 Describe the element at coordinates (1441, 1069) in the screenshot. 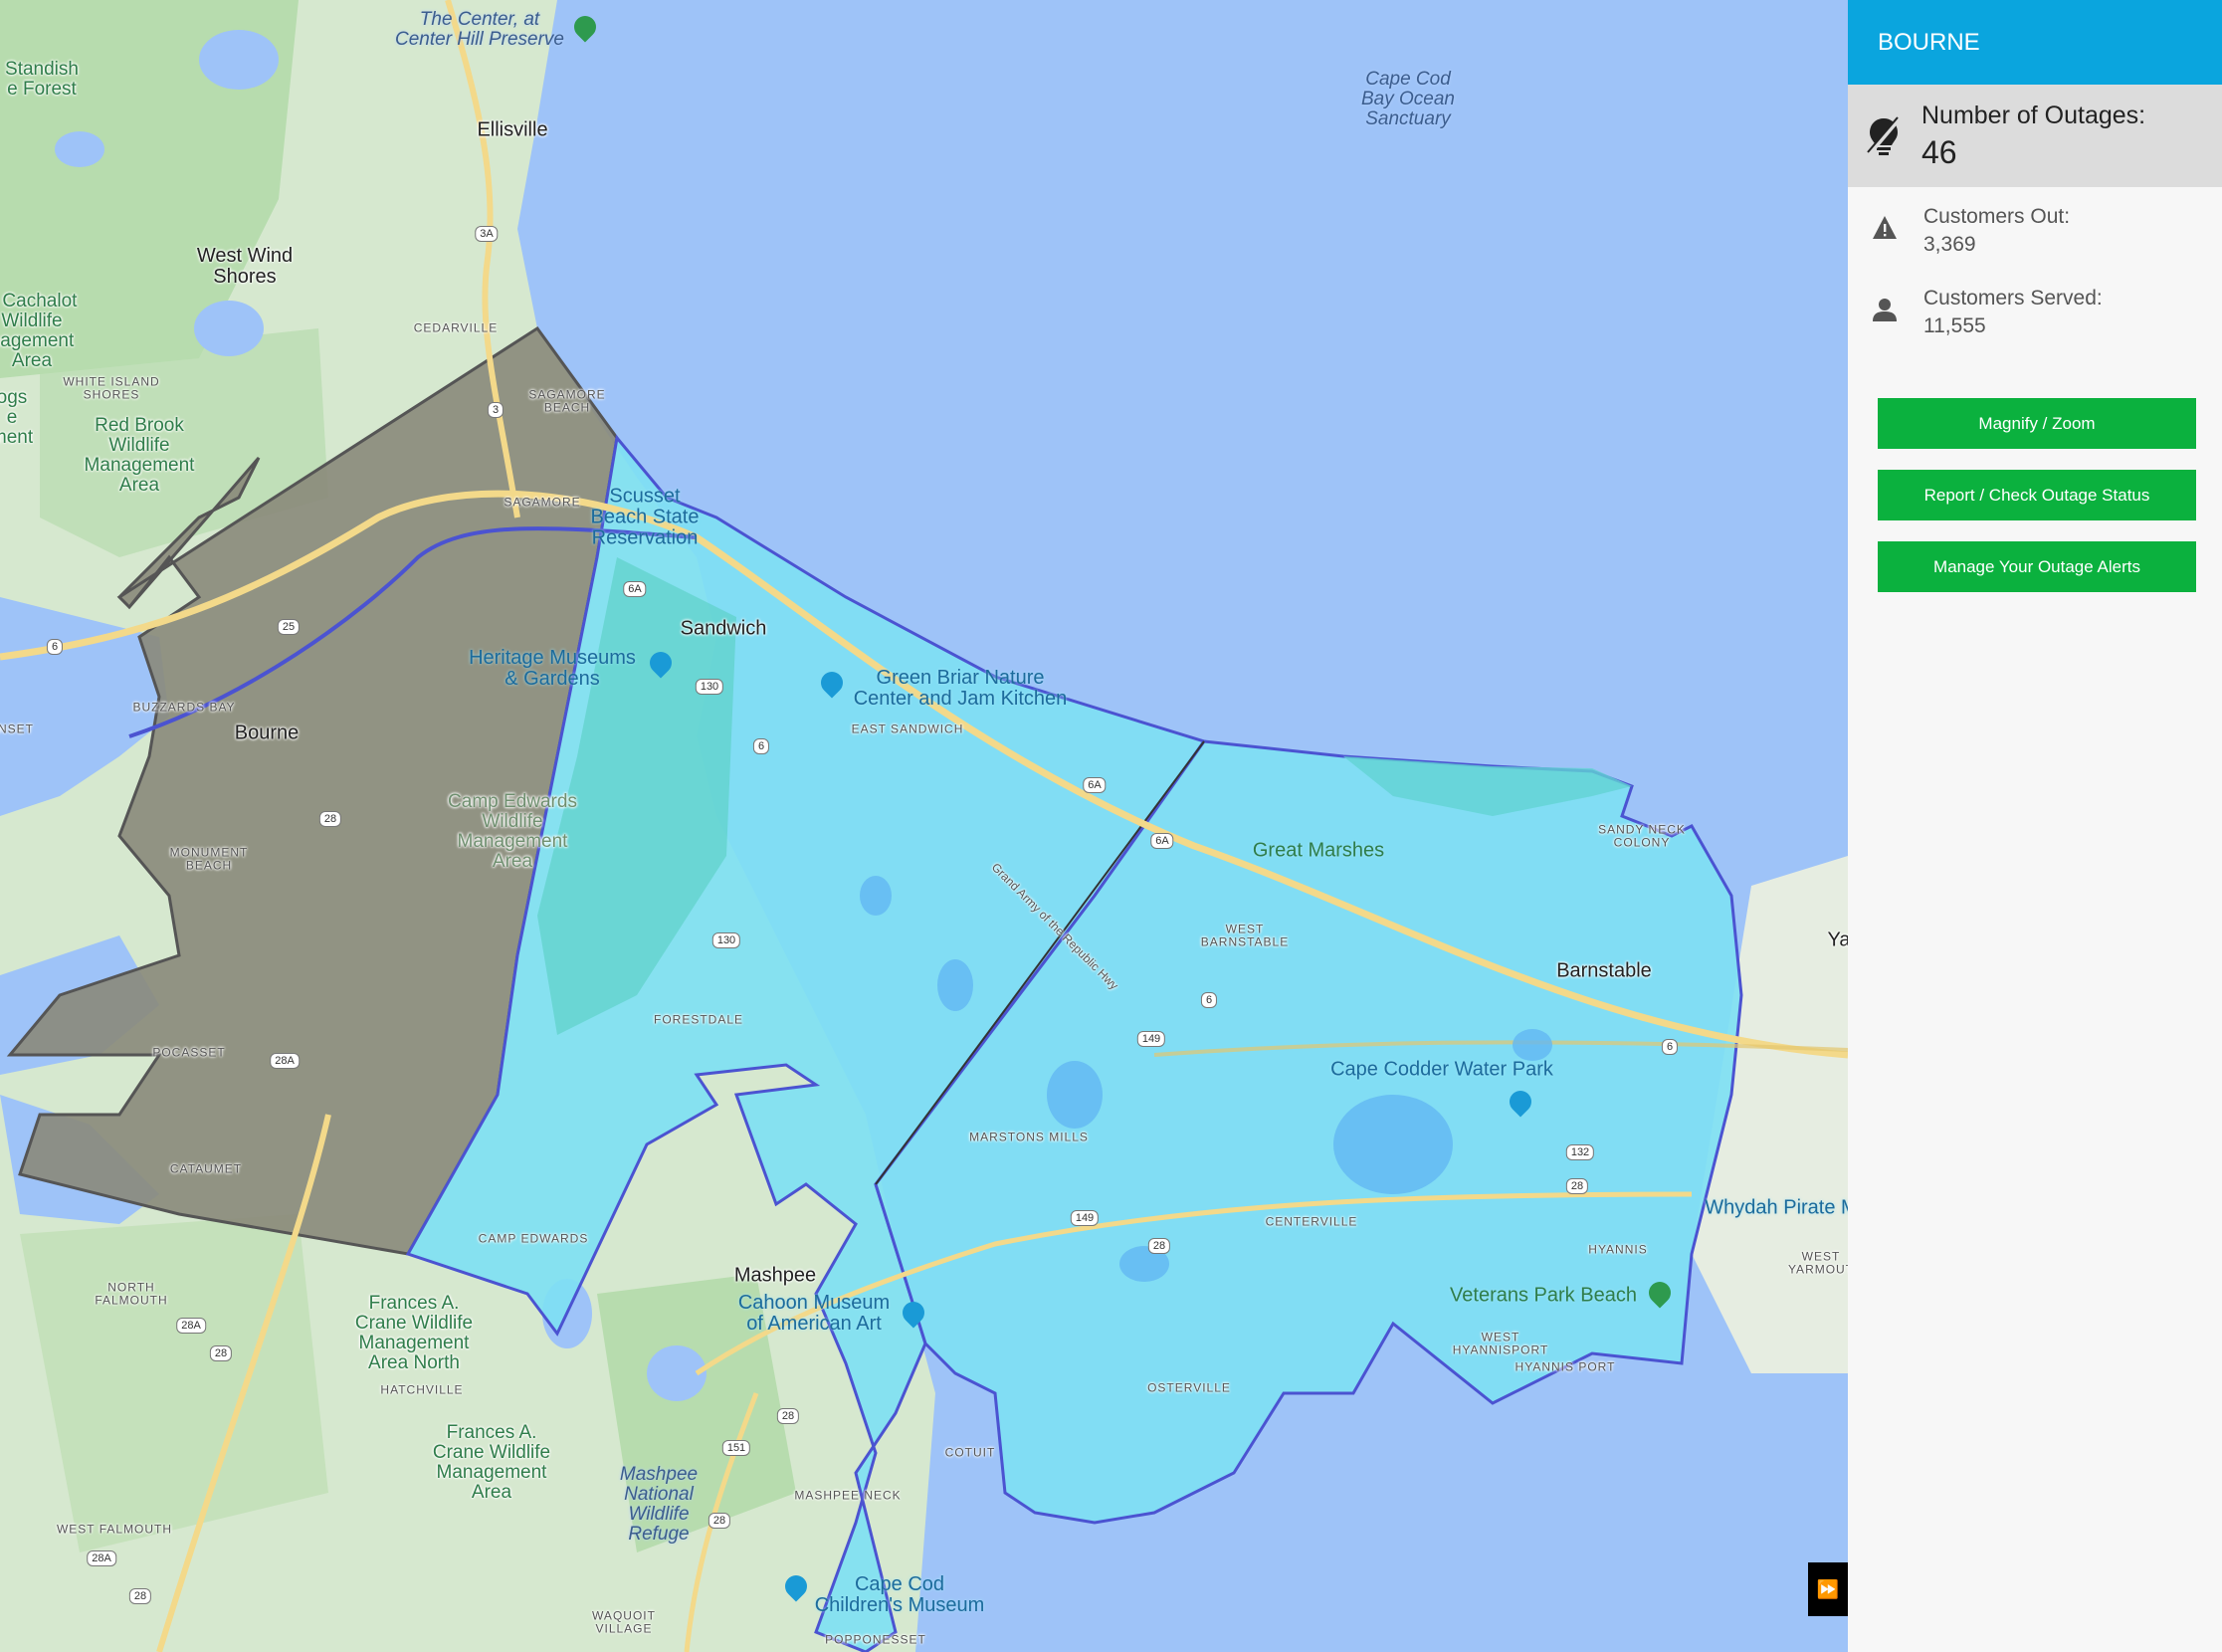

I see `cape-codder-label: Cape Codder Water Park` at that location.